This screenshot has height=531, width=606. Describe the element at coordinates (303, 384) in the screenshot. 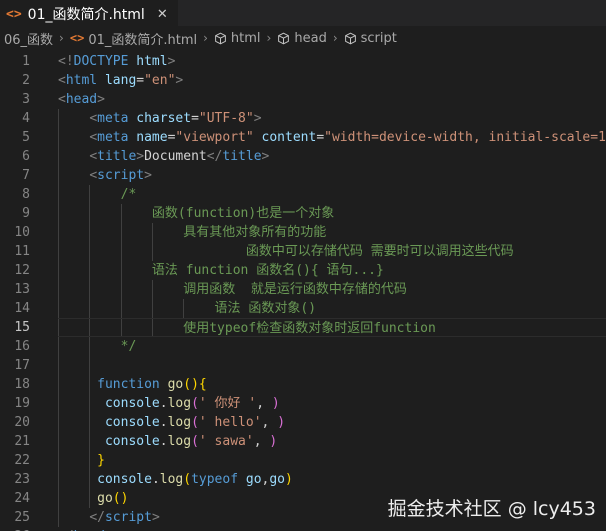

I see `code-line: 18 function go(){` at that location.